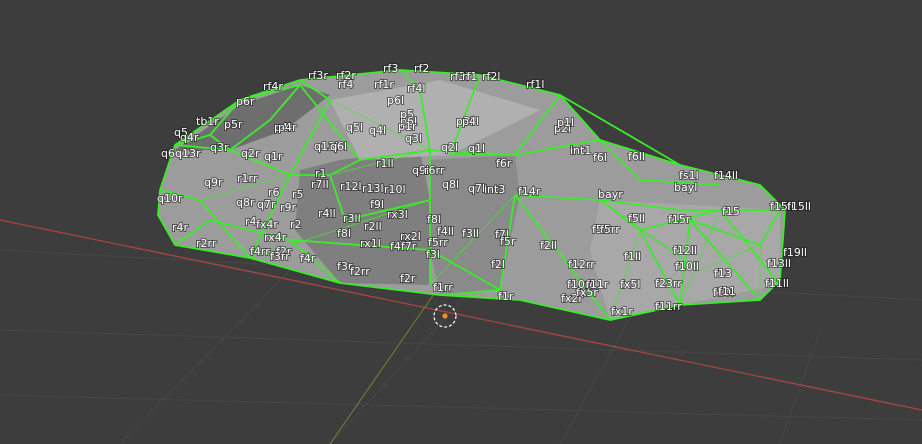  What do you see at coordinates (636, 156) in the screenshot?
I see `vertex-label: f6ll` at bounding box center [636, 156].